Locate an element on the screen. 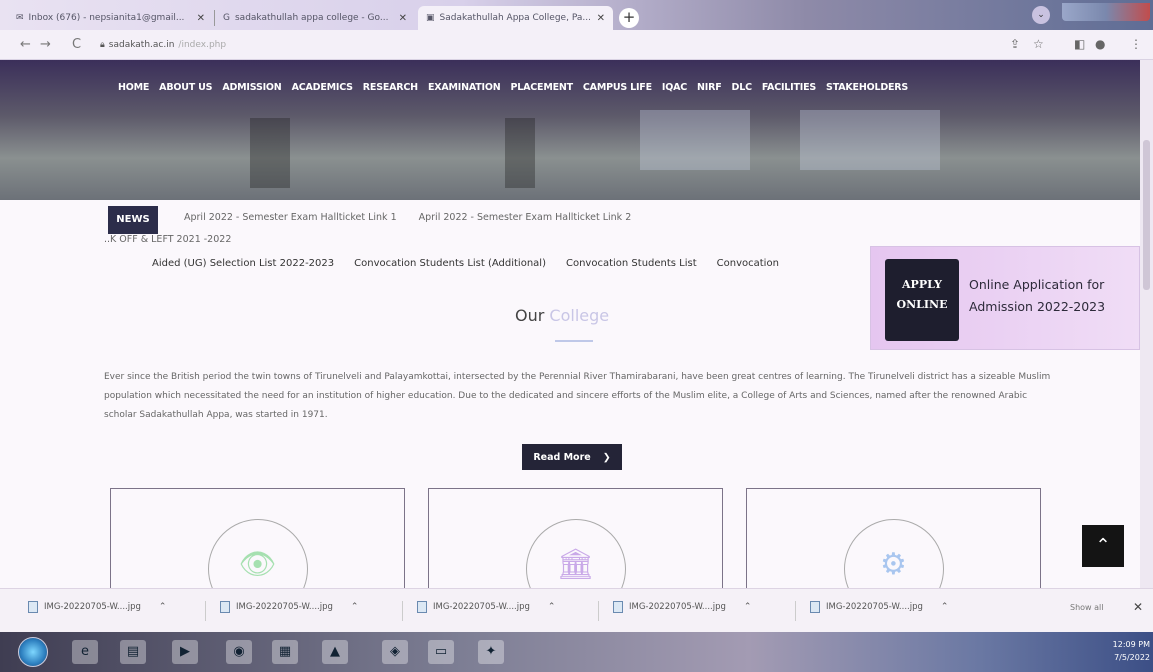 This screenshot has height=672, width=1153. folder-icon: ▭ is located at coordinates (441, 652).